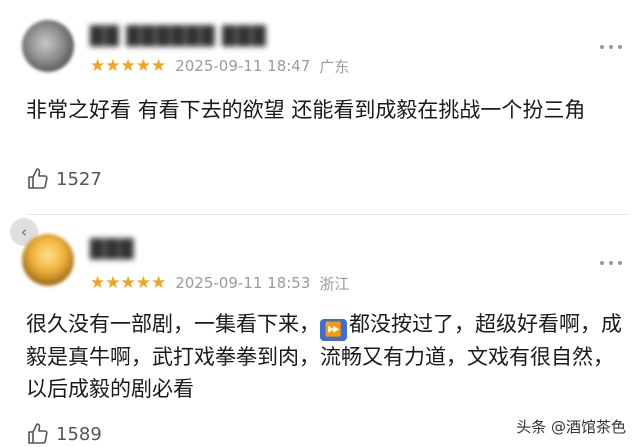 The height and width of the screenshot is (447, 640). I want to click on like-count: 1527, so click(79, 179).